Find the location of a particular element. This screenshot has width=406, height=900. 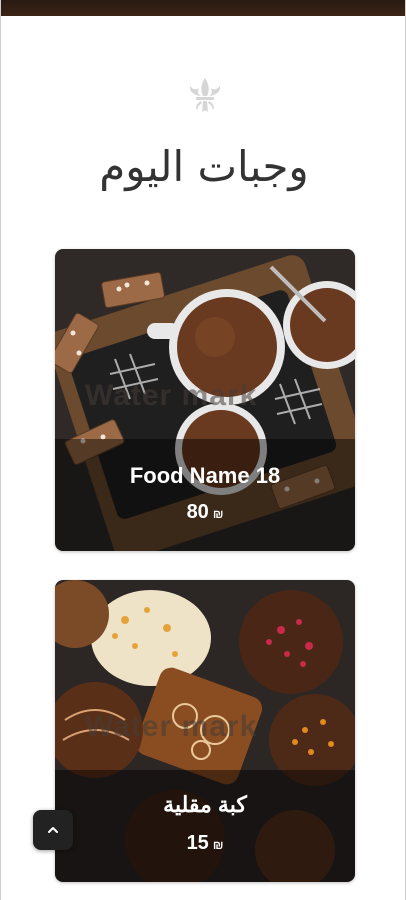

chevron-up-icon is located at coordinates (53, 830).